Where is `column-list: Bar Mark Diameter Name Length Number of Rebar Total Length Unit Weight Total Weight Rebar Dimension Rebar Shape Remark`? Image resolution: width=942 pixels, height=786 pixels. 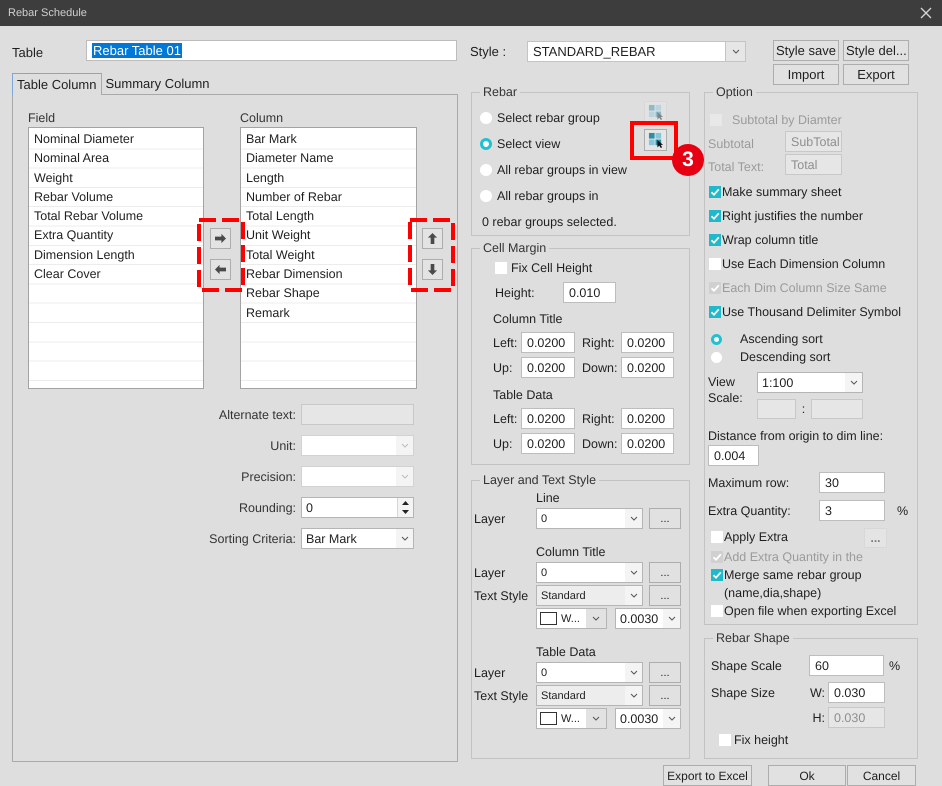
column-list: Bar Mark Diameter Name Length Number of Rebar Total Length Unit Weight Total Weight Rebar Dimension Rebar Shape Remark is located at coordinates (328, 258).